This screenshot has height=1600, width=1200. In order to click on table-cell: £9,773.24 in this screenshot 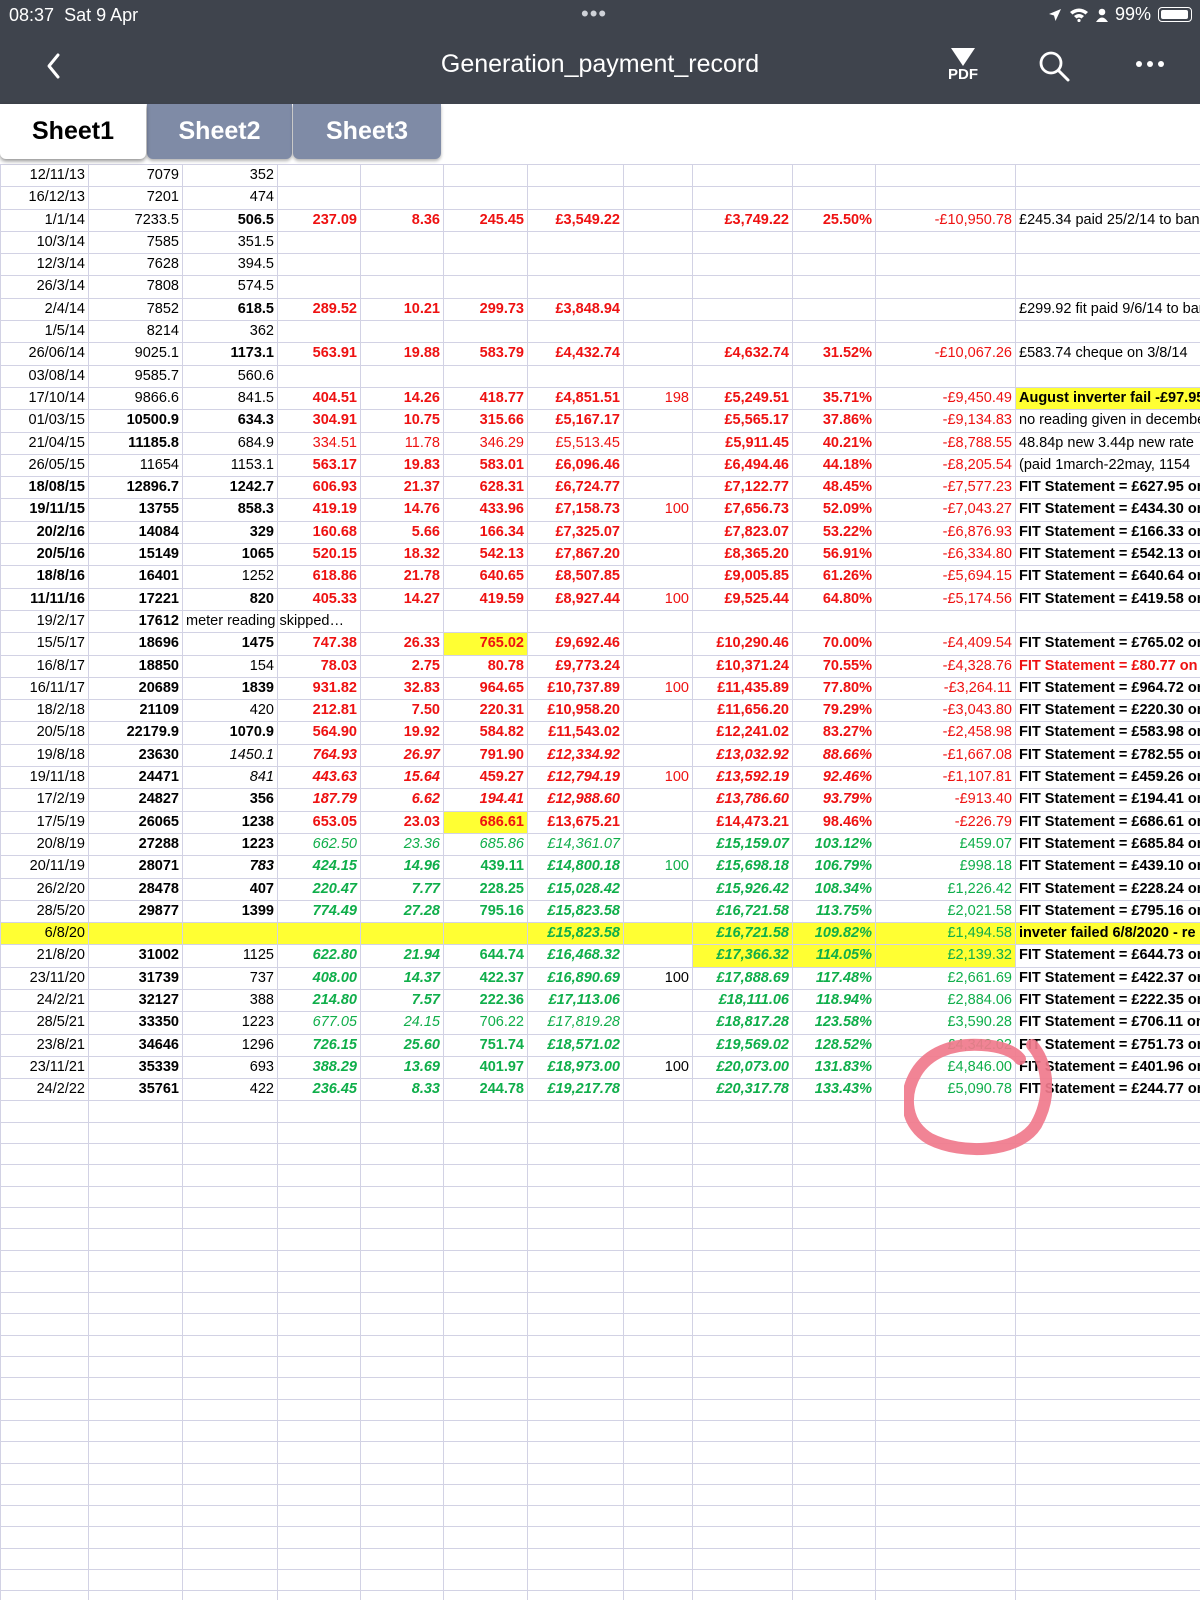, I will do `click(575, 666)`.